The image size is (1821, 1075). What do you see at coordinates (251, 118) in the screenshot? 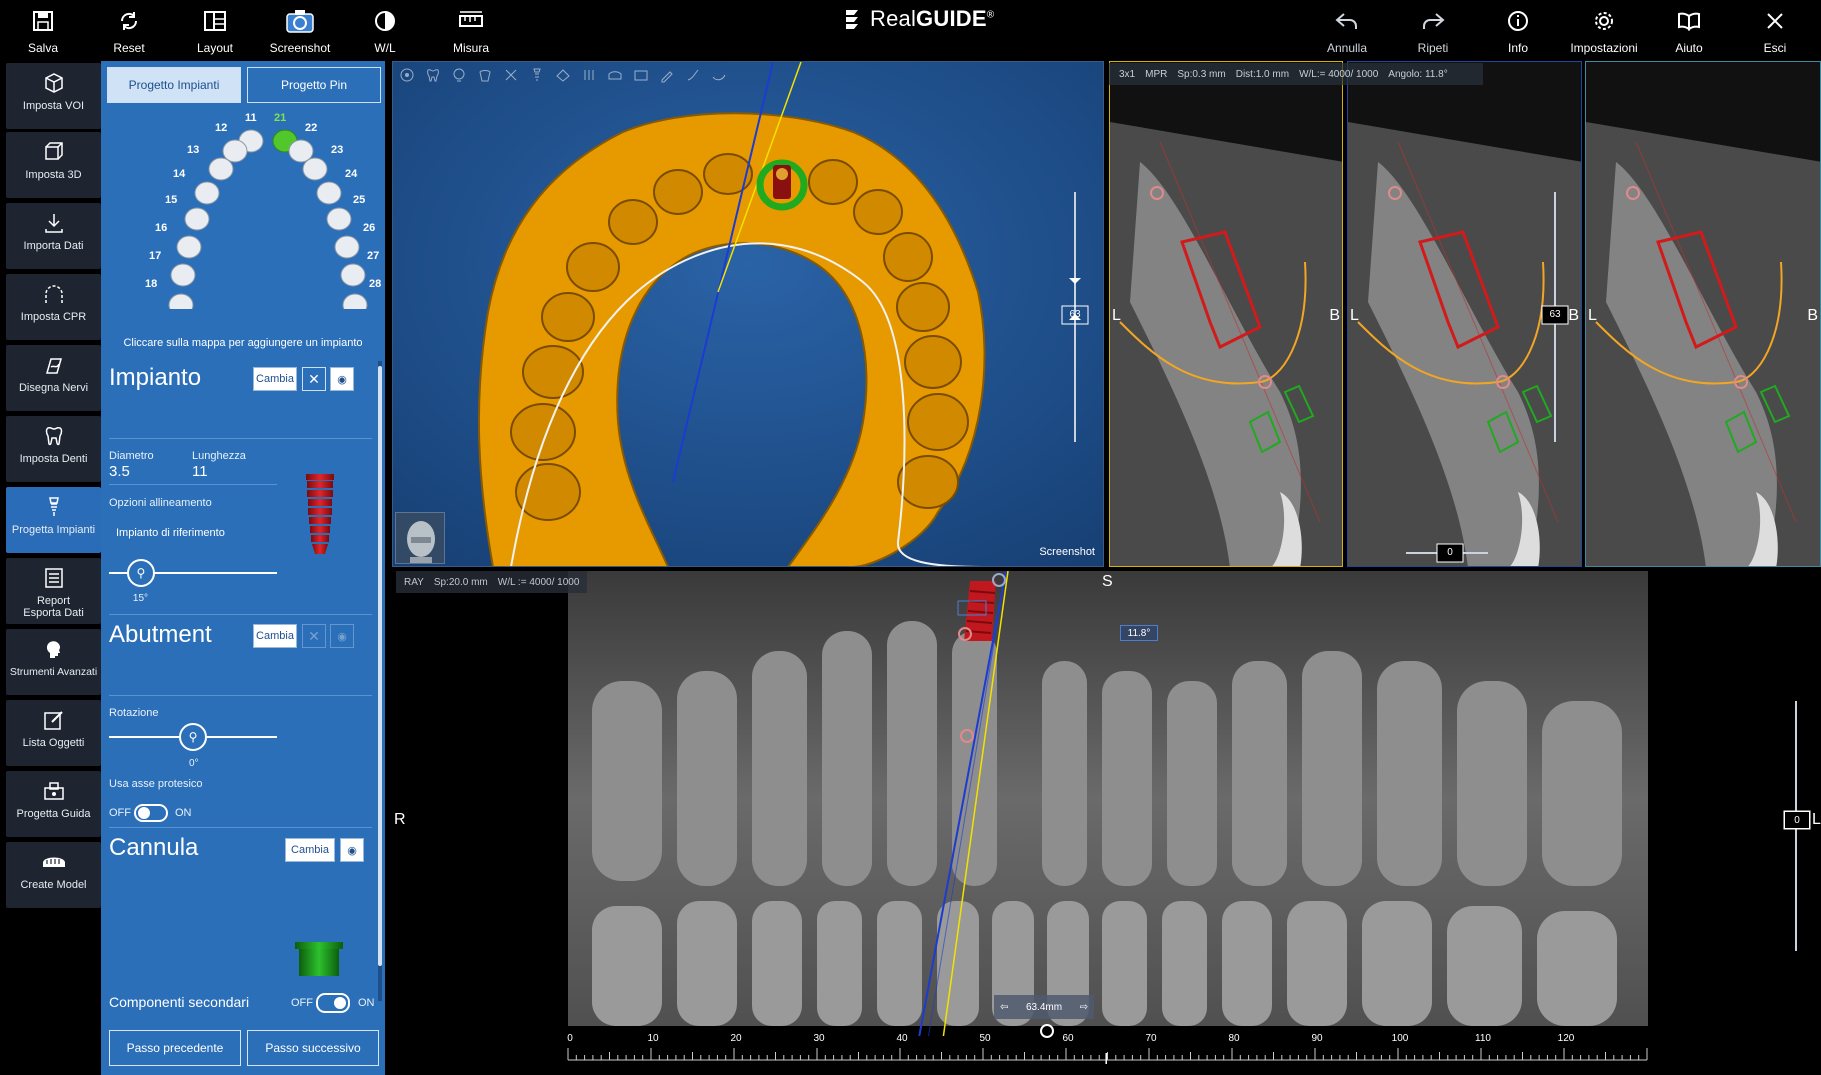
I see `tooth-number-11: 11` at bounding box center [251, 118].